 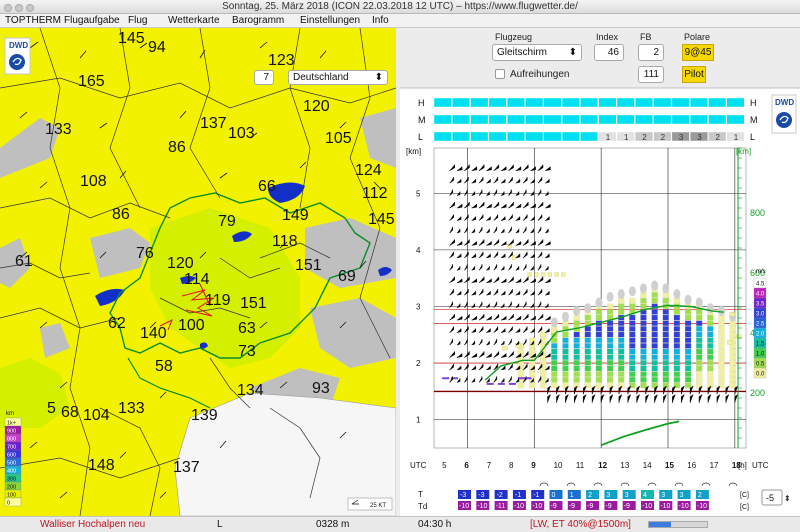 What do you see at coordinates (572, 495) in the screenshot?
I see `temperature-value: 1` at bounding box center [572, 495].